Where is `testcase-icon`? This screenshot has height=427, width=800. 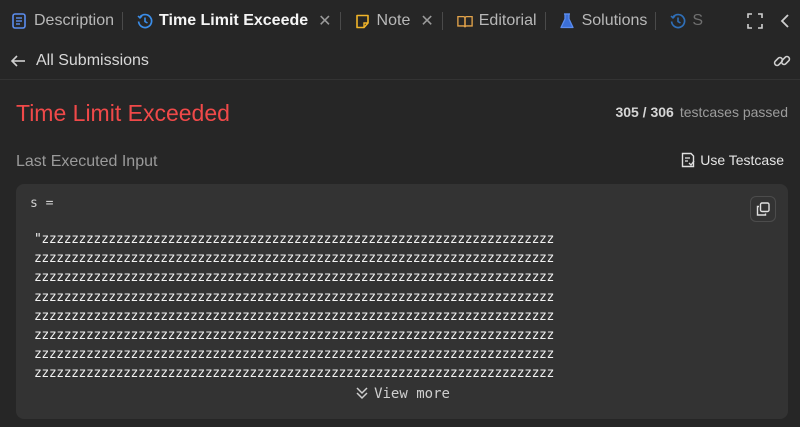
testcase-icon is located at coordinates (689, 160).